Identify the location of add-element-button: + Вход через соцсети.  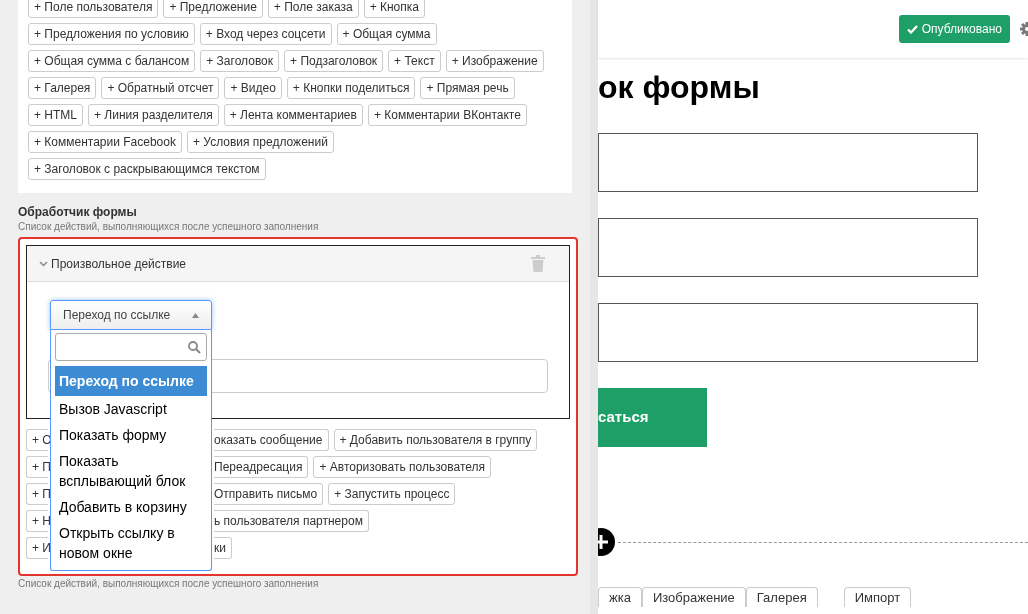
(265, 34).